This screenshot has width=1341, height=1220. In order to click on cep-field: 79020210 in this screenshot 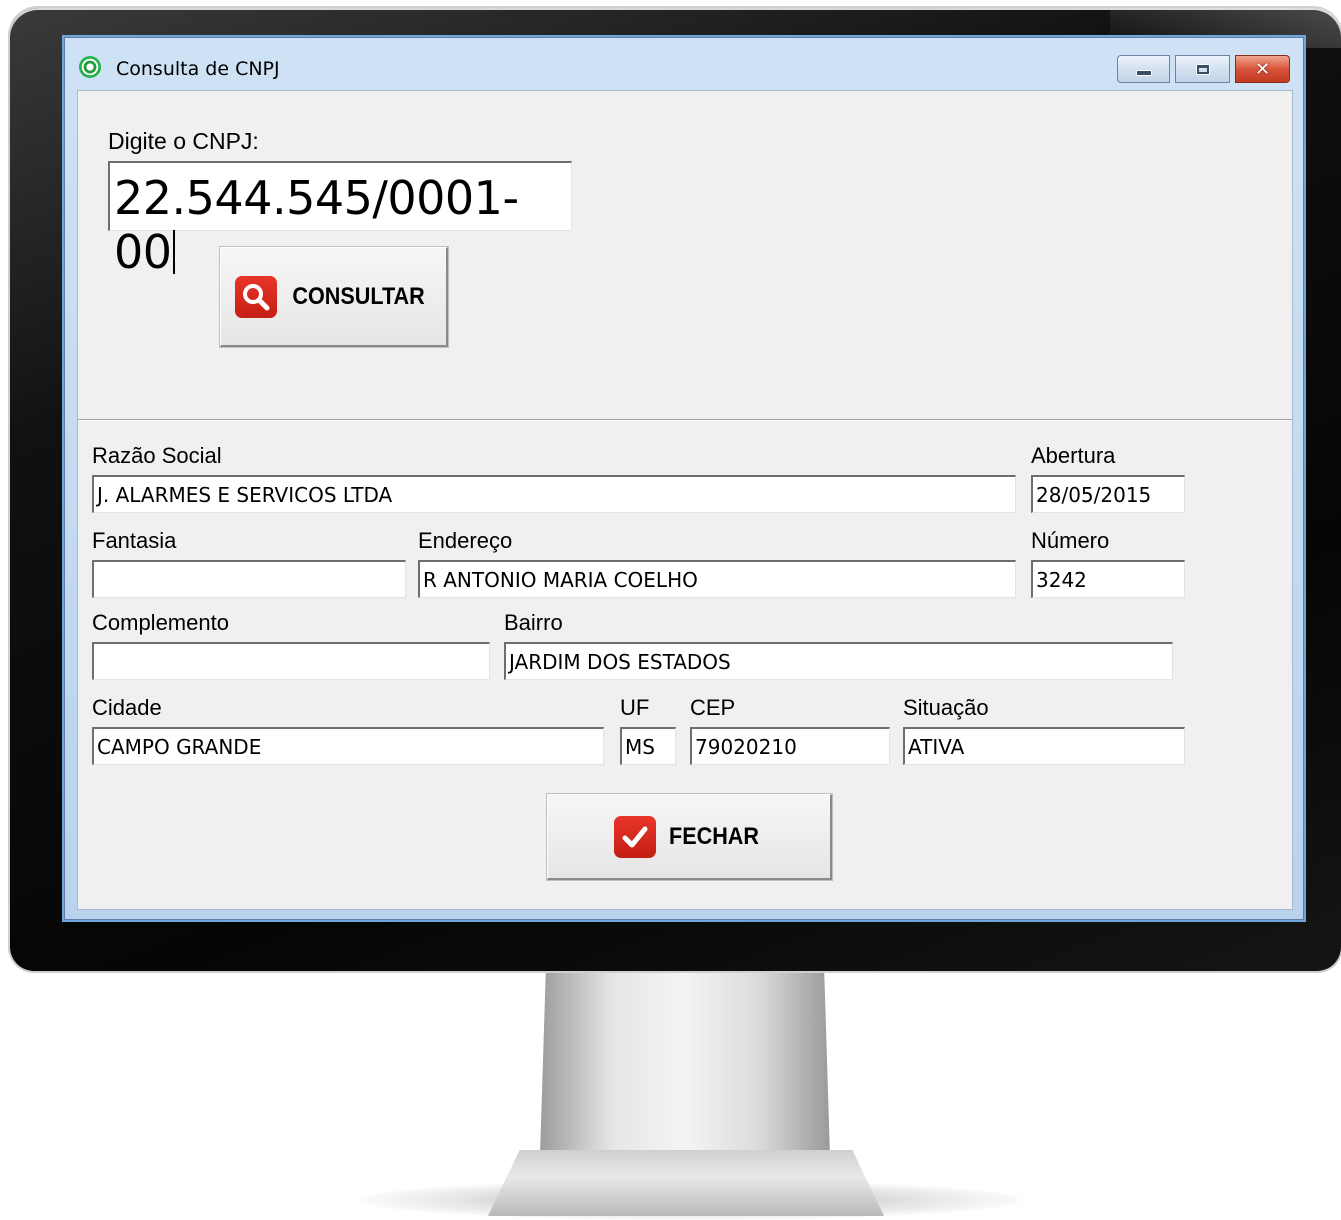, I will do `click(790, 746)`.